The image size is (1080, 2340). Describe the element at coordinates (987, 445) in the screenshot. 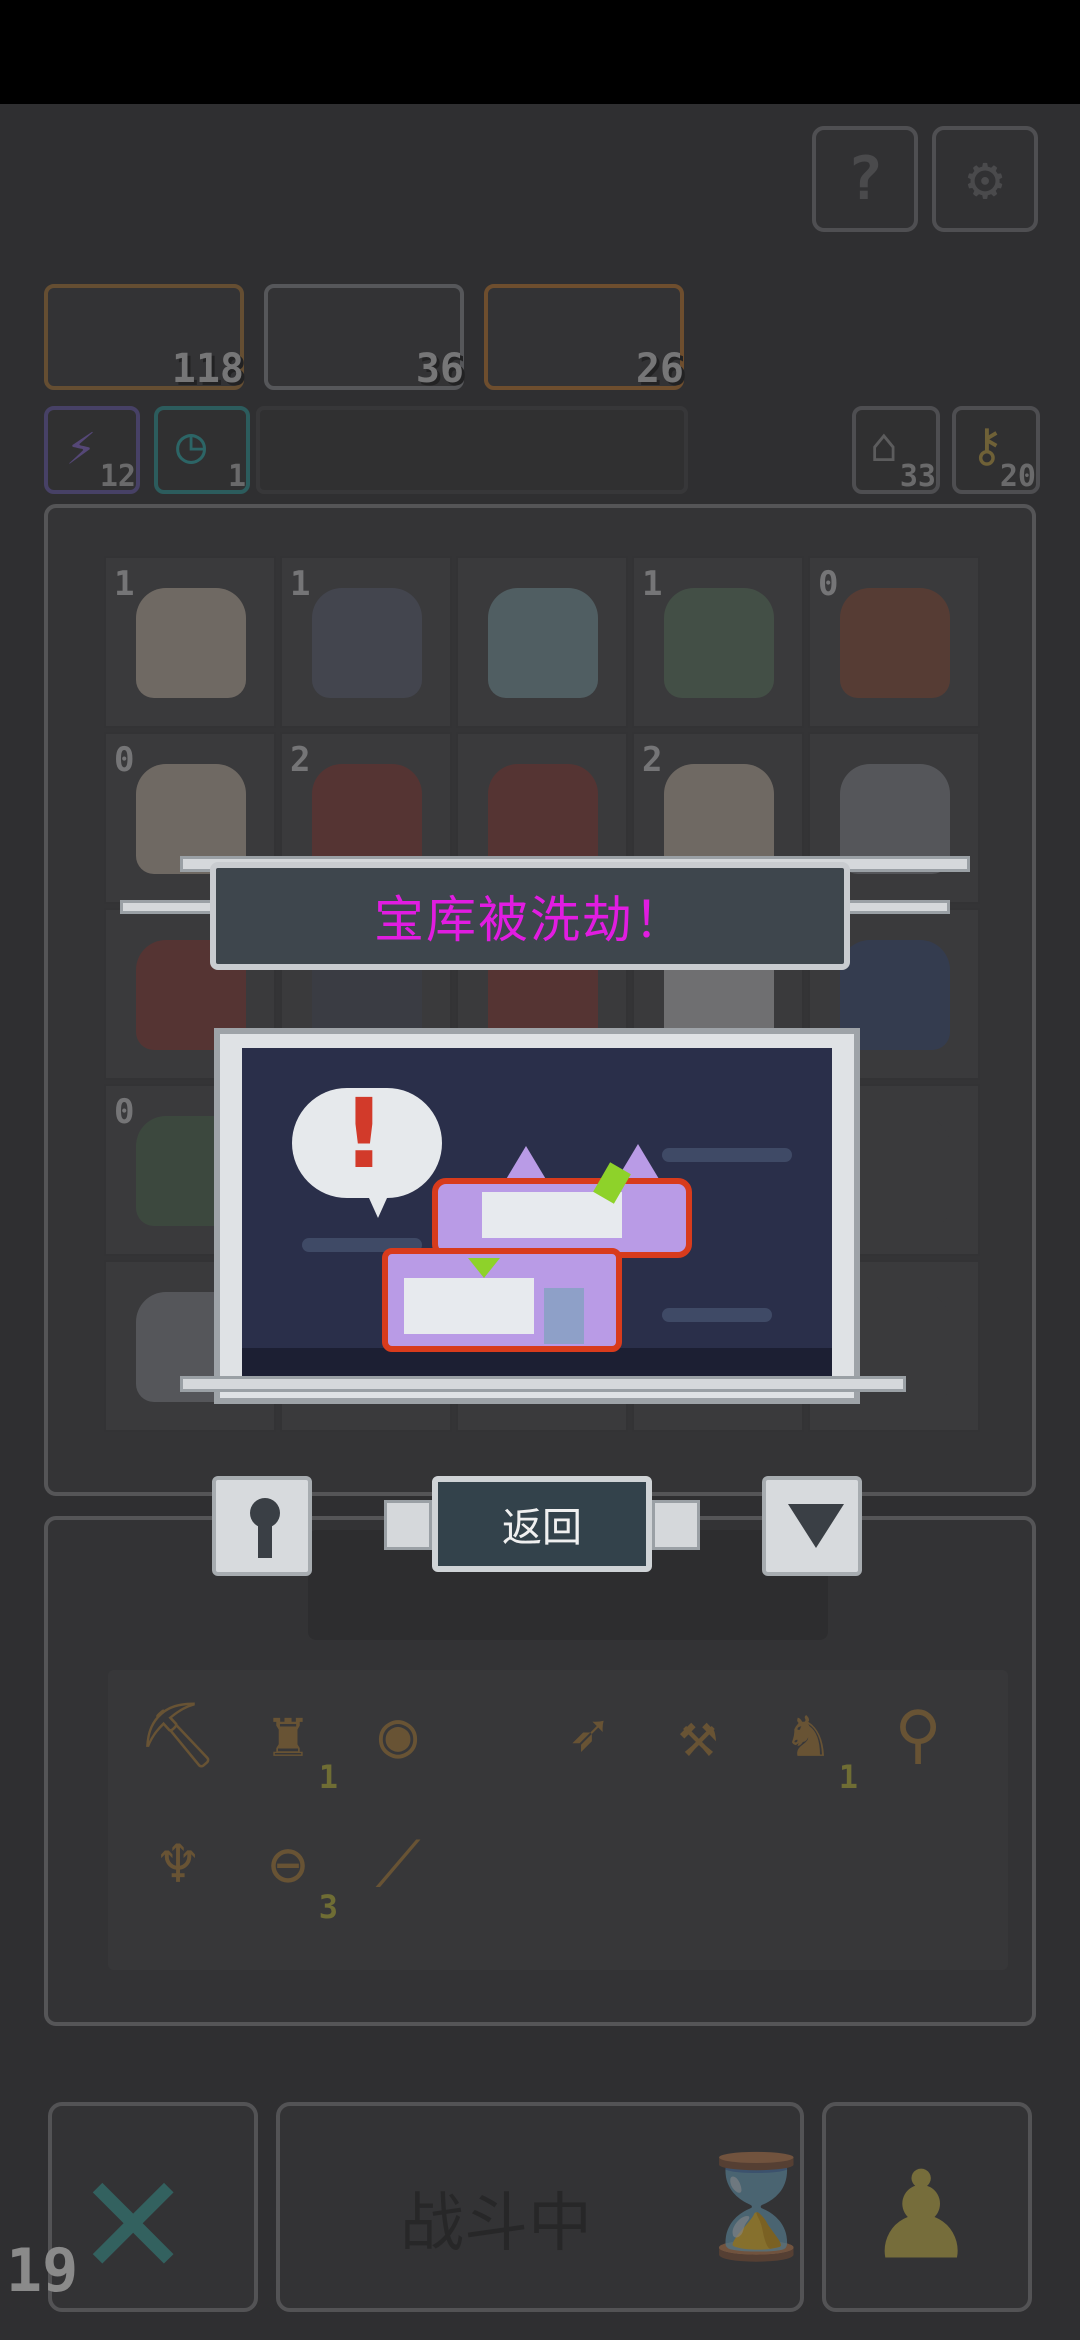

I see `key-icon: ⚷` at that location.